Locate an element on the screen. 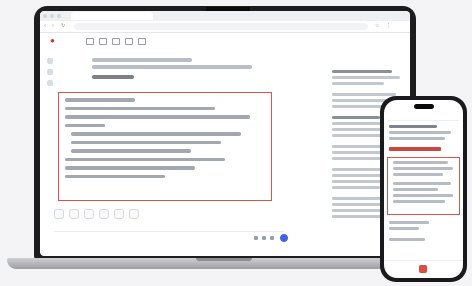 This screenshot has width=472, height=286. url-input is located at coordinates (221, 26).